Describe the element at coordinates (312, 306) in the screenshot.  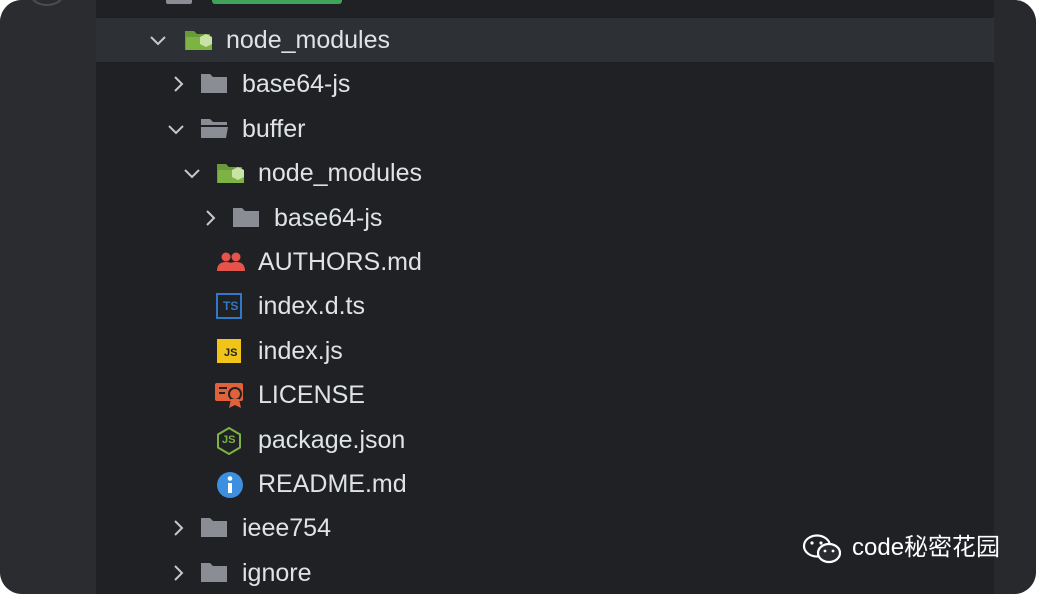
I see `tree-item-label: index.d.ts` at that location.